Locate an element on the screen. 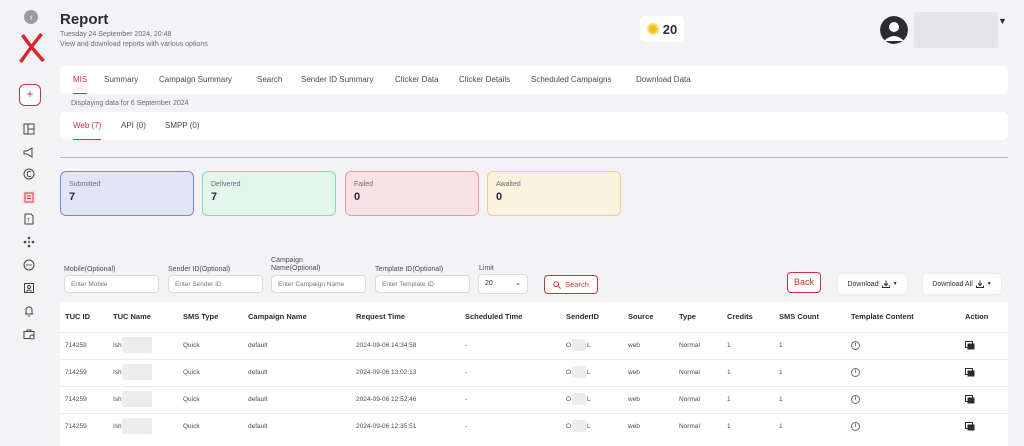  col-header-sms-count: SMS Count is located at coordinates (799, 316).